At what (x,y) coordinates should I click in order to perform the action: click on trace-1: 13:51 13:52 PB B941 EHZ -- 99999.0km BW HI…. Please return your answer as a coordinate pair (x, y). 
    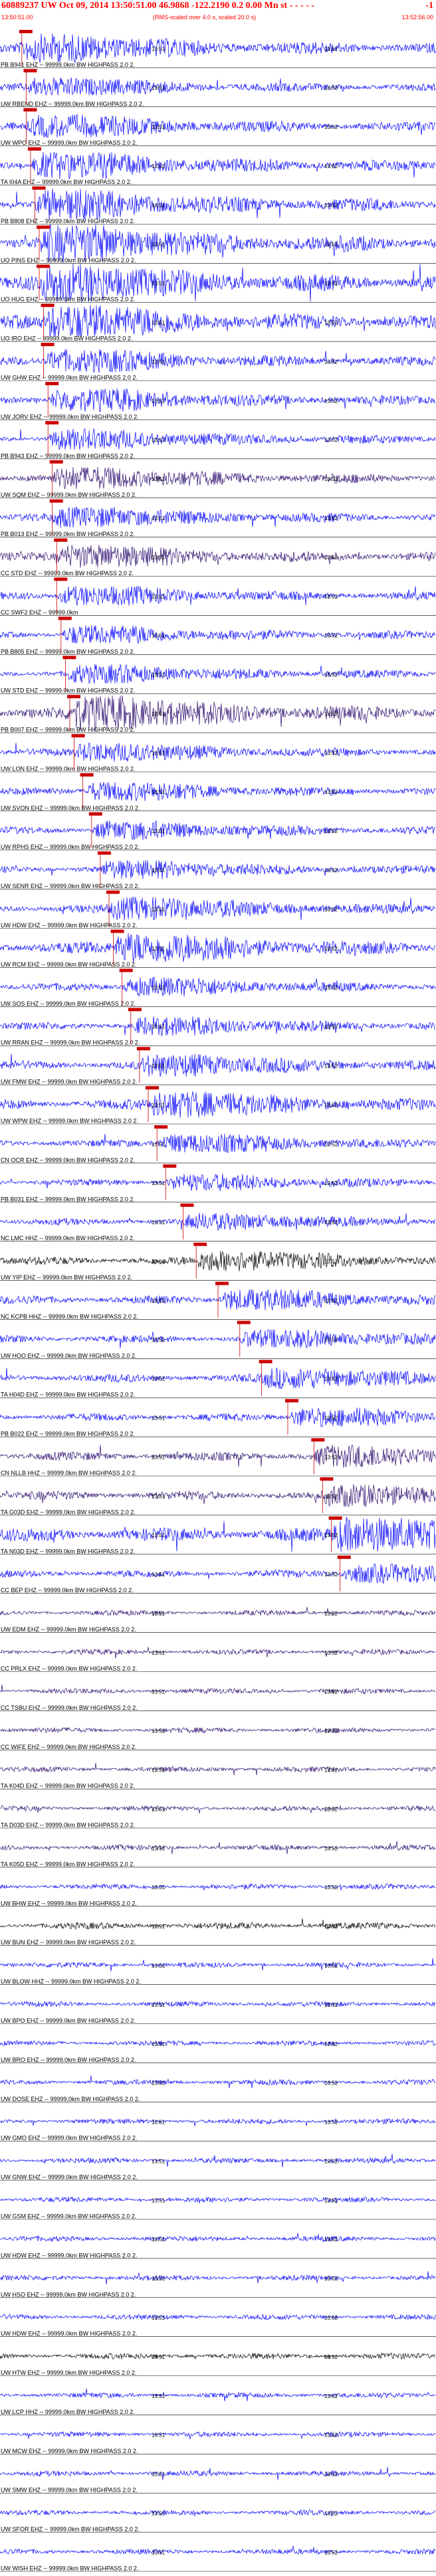
    Looking at the image, I should click on (218, 49).